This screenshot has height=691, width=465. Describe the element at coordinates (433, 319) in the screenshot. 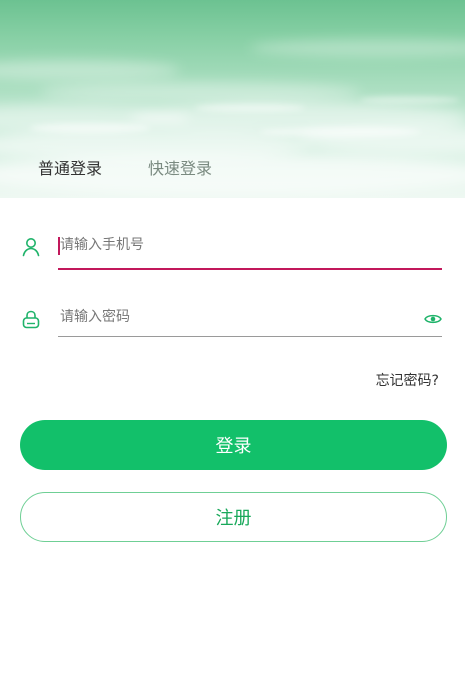

I see `eye-icon` at that location.